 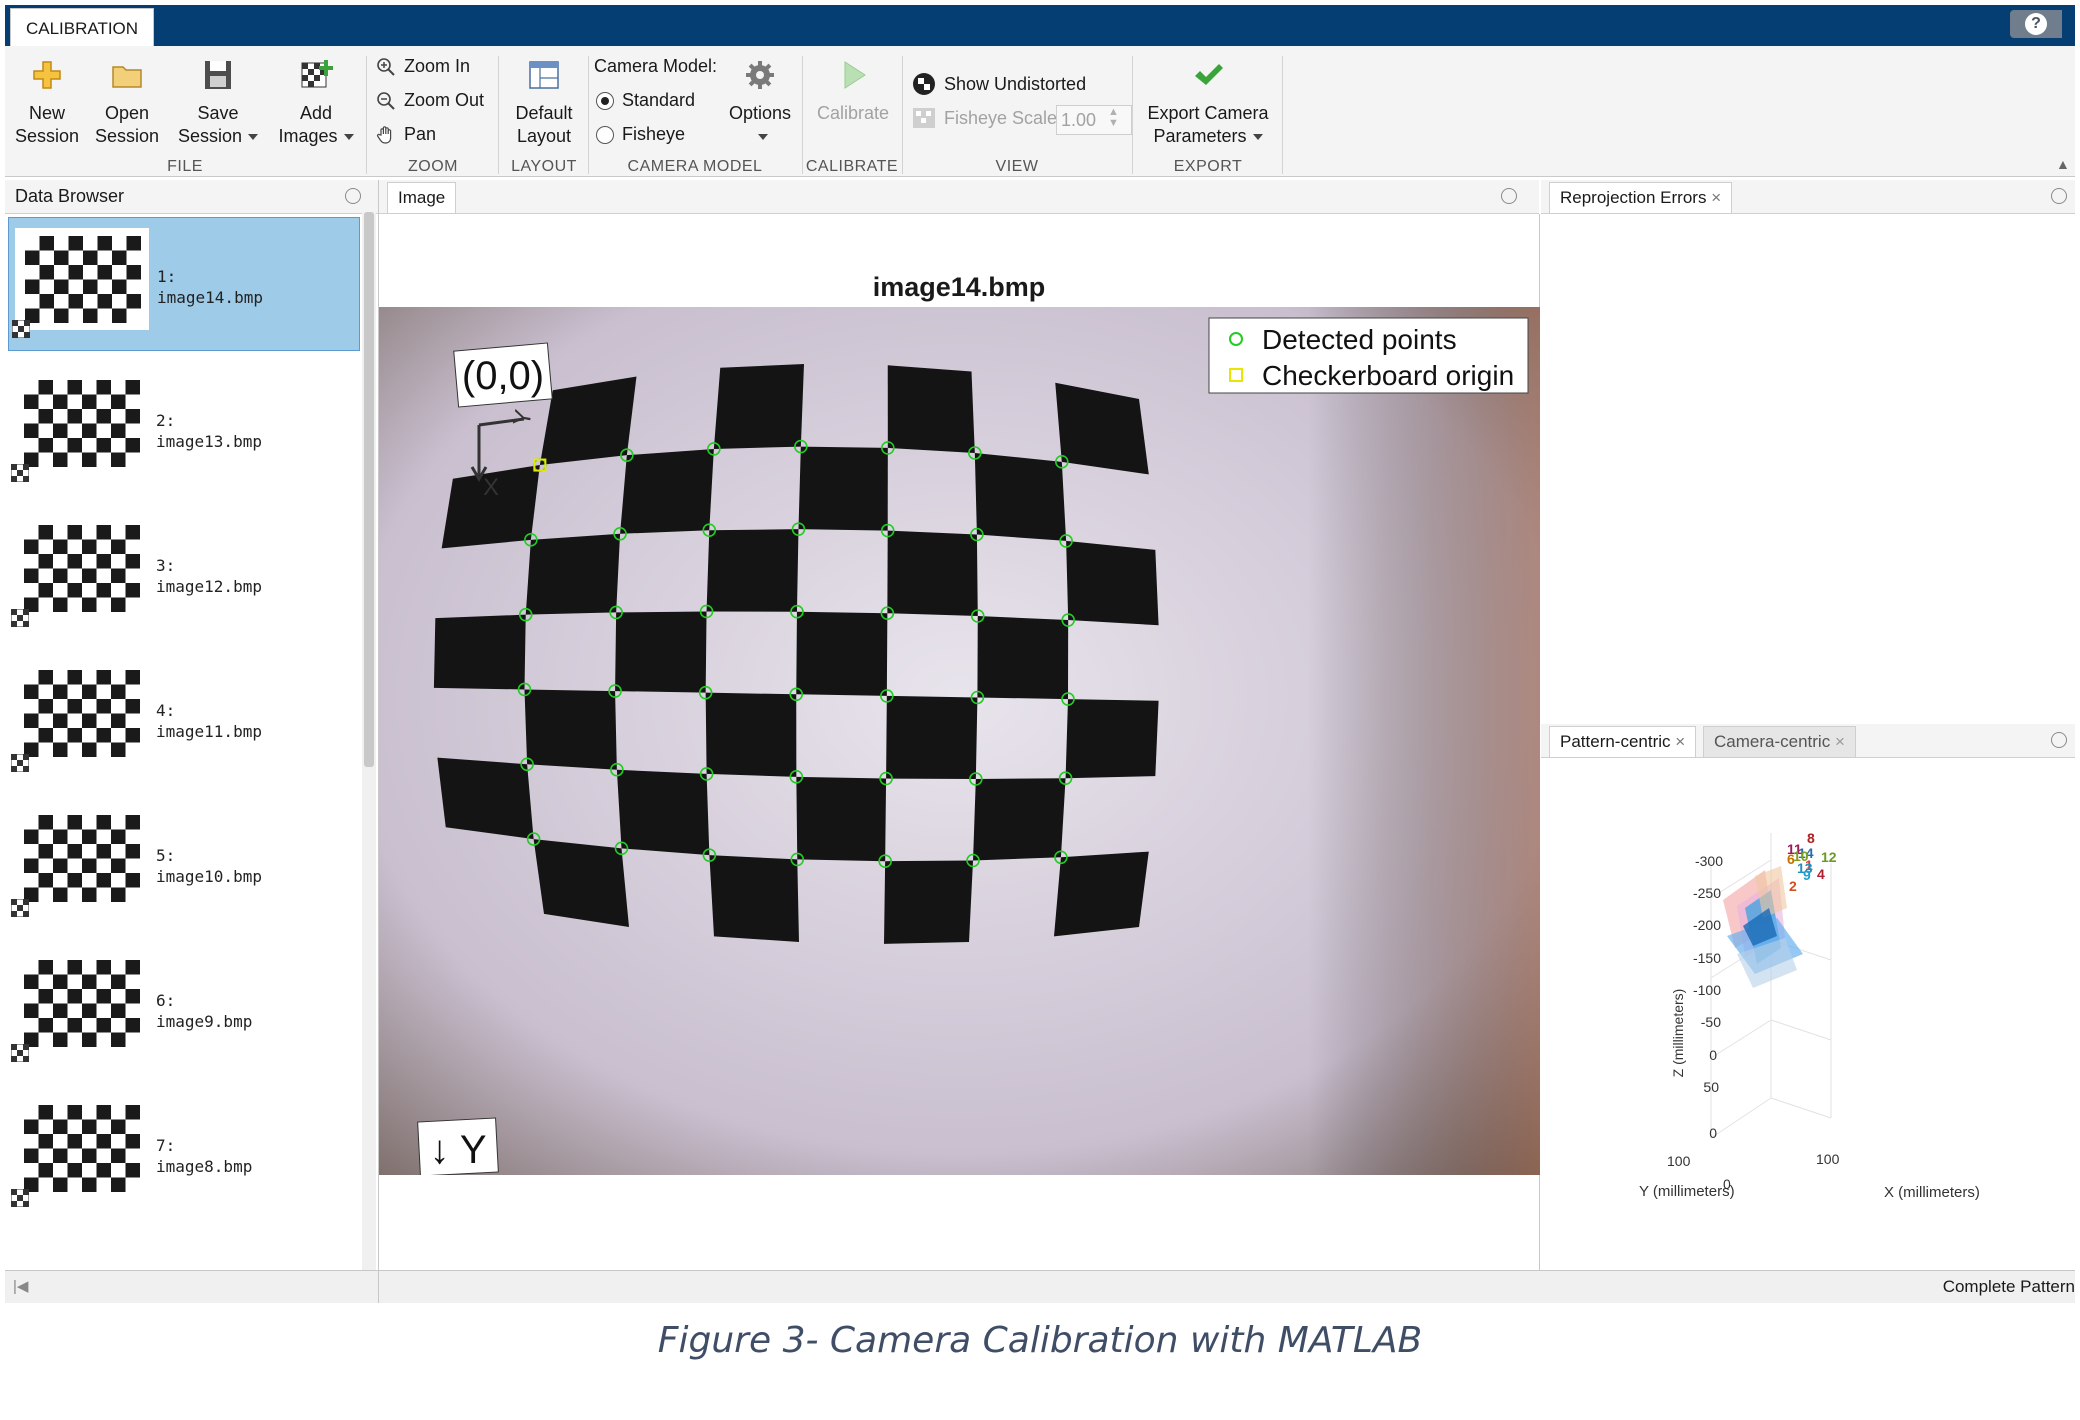 What do you see at coordinates (183, 863) in the screenshot?
I see `list-item: 5: image10.bmp` at bounding box center [183, 863].